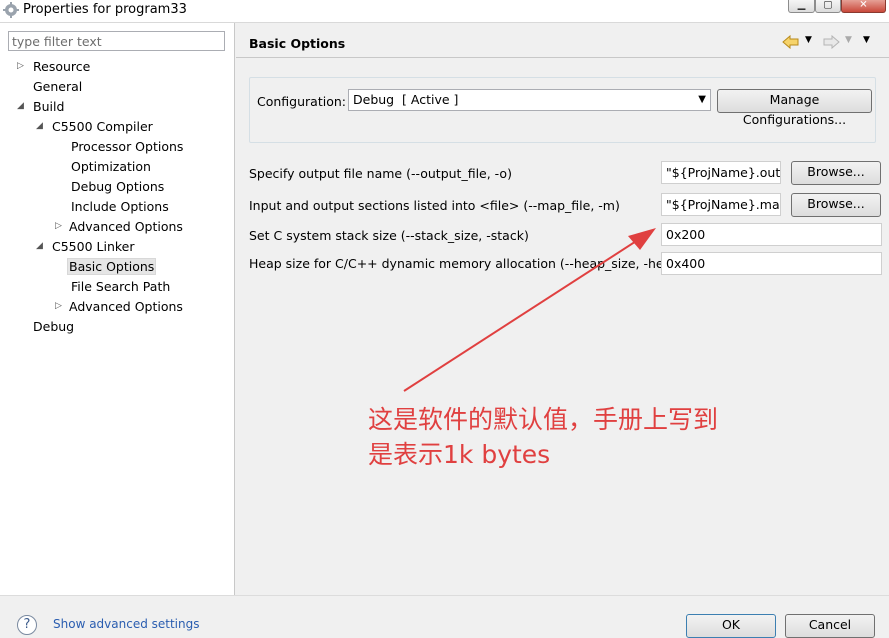 This screenshot has width=889, height=638. What do you see at coordinates (297, 43) in the screenshot?
I see `page-title: Basic Options` at bounding box center [297, 43].